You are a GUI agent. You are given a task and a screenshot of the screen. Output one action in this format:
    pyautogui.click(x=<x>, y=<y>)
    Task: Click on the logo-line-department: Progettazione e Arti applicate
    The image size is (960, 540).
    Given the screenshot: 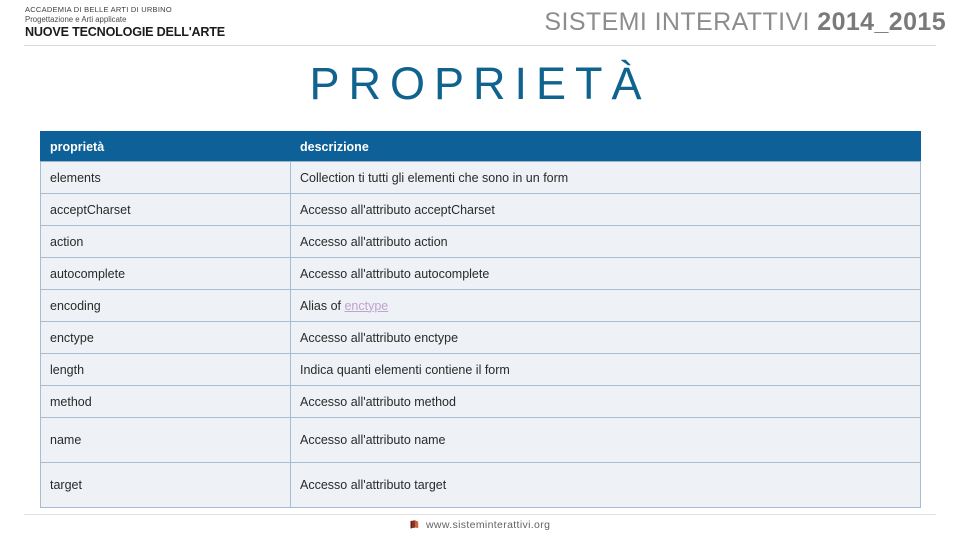 What is the action you would take?
    pyautogui.click(x=76, y=19)
    